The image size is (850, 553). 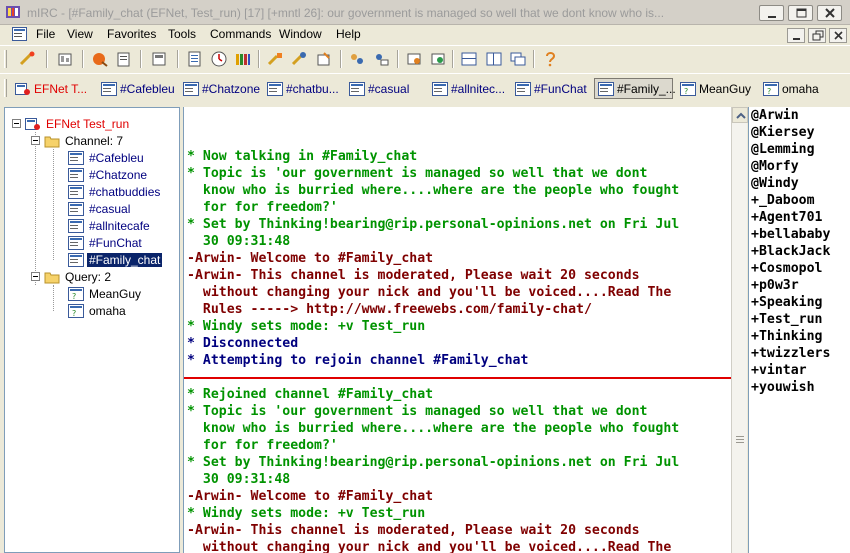 I want to click on switchbar-grip, so click(x=5, y=88).